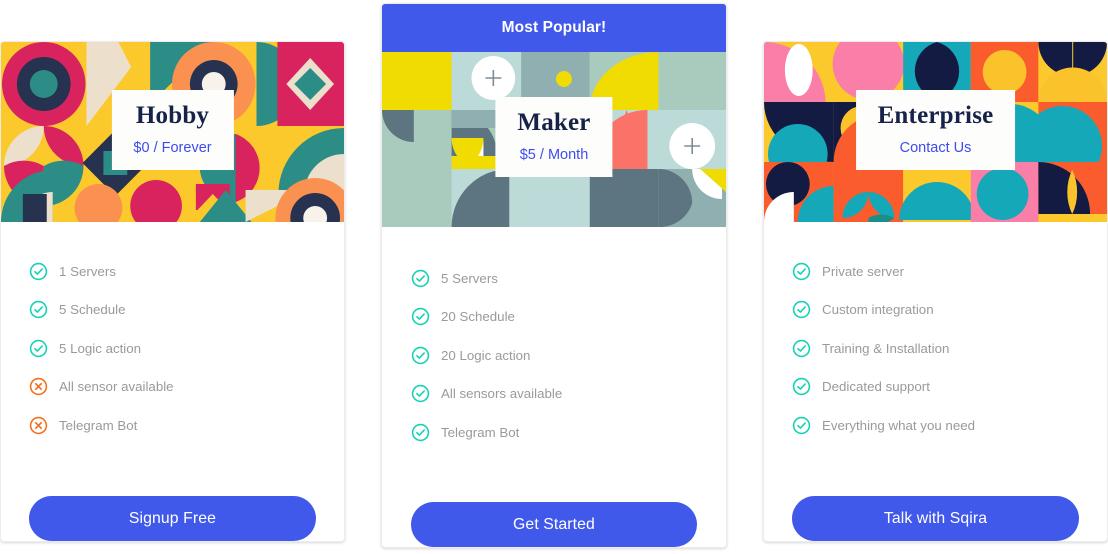 This screenshot has width=1108, height=554. I want to click on feature-item: Custom integration, so click(949, 310).